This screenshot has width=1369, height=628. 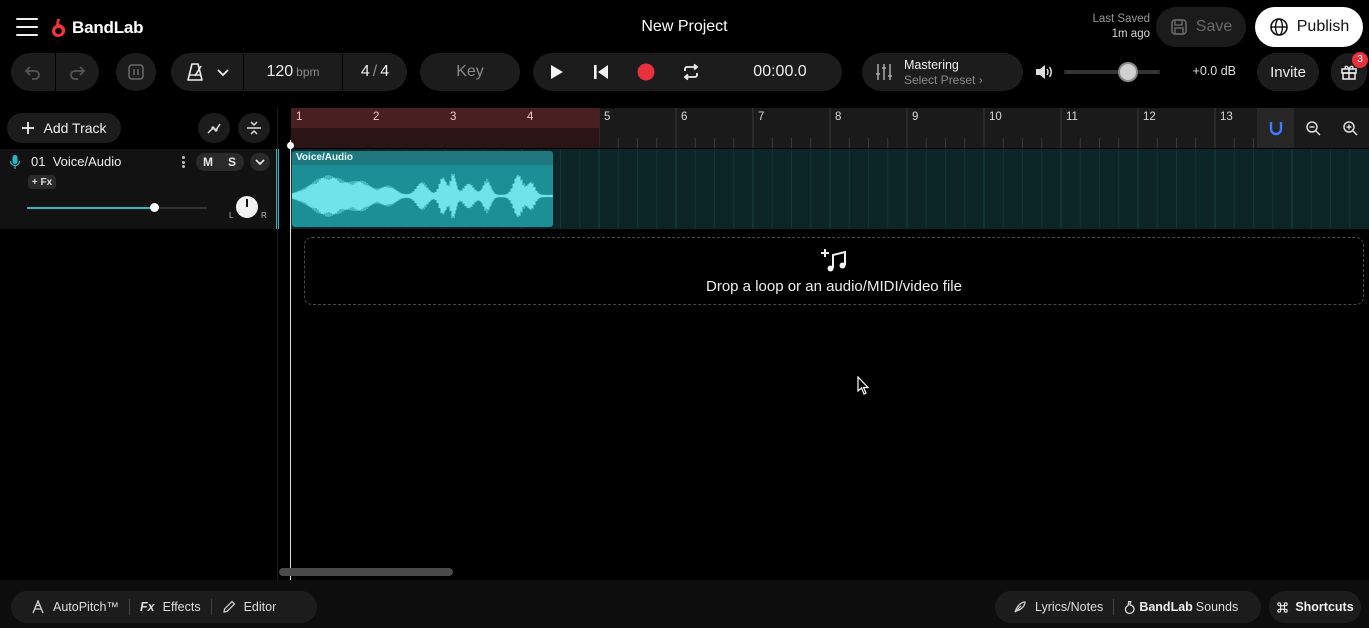 I want to click on add-fx-button: + Fx, so click(x=42, y=182).